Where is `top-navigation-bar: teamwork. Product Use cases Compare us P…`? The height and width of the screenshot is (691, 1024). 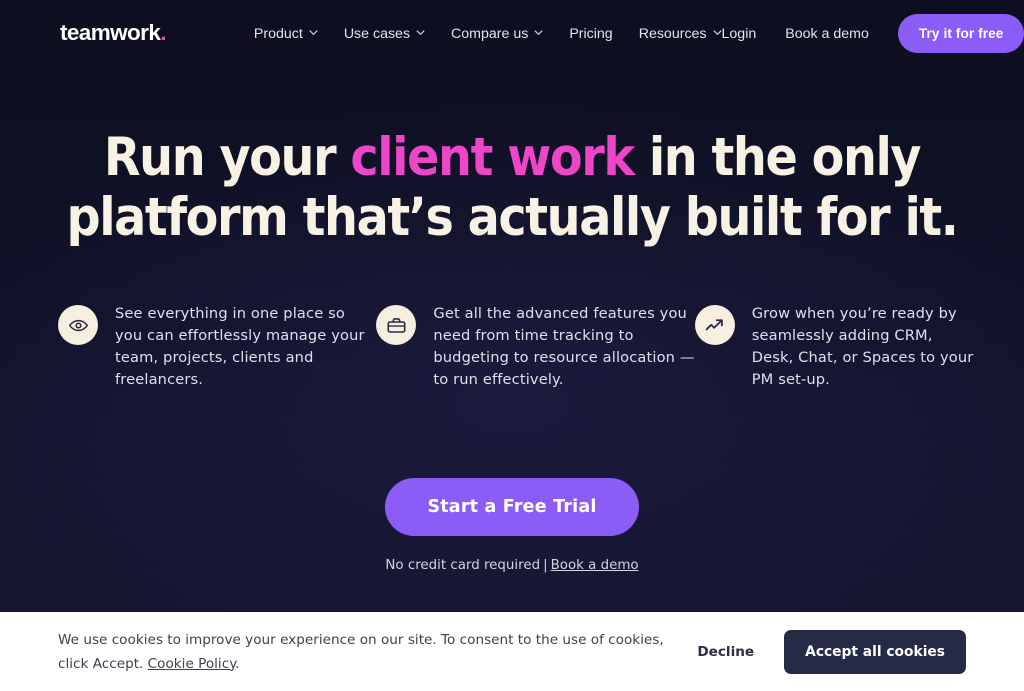
top-navigation-bar: teamwork. Product Use cases Compare us P… is located at coordinates (512, 33).